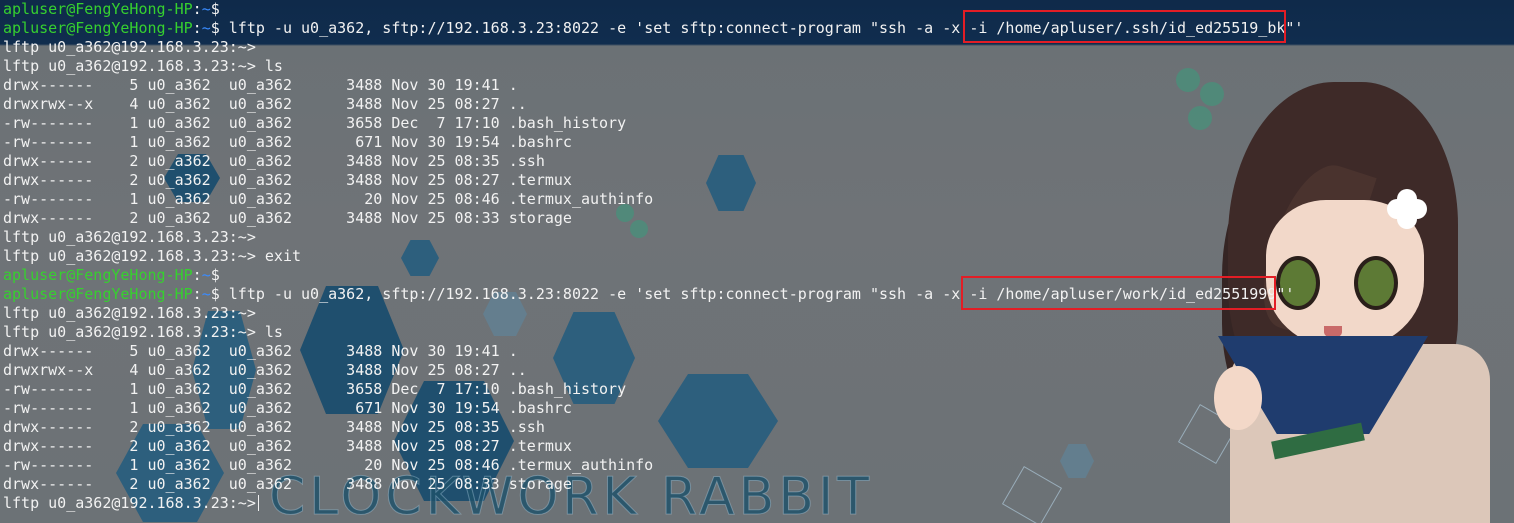 The image size is (1514, 523). I want to click on text-cursor, so click(258, 503).